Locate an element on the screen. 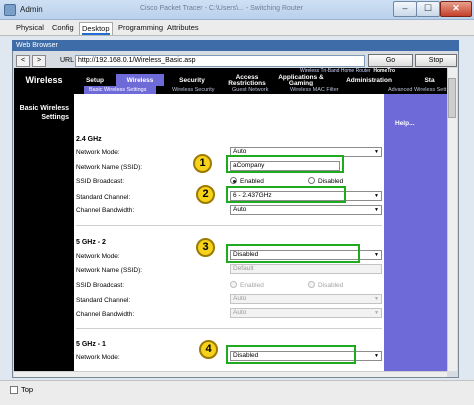 The height and width of the screenshot is (405, 474). broadcast-disabled-label-24: Disabled is located at coordinates (331, 181).